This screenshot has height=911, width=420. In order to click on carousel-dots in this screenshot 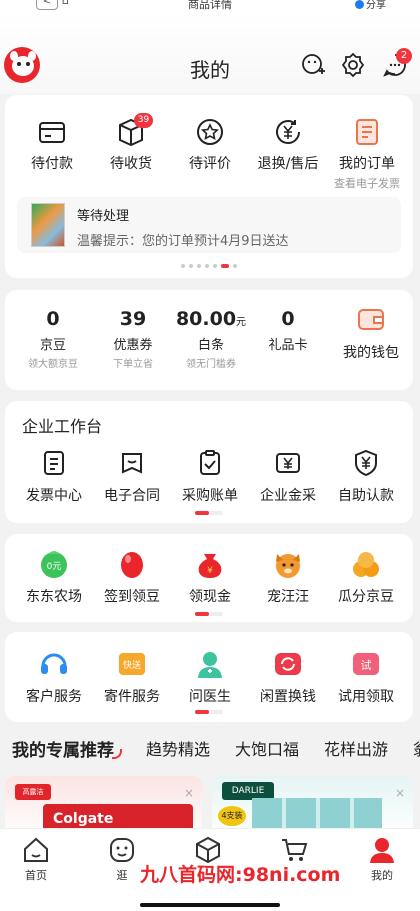, I will do `click(209, 264)`.